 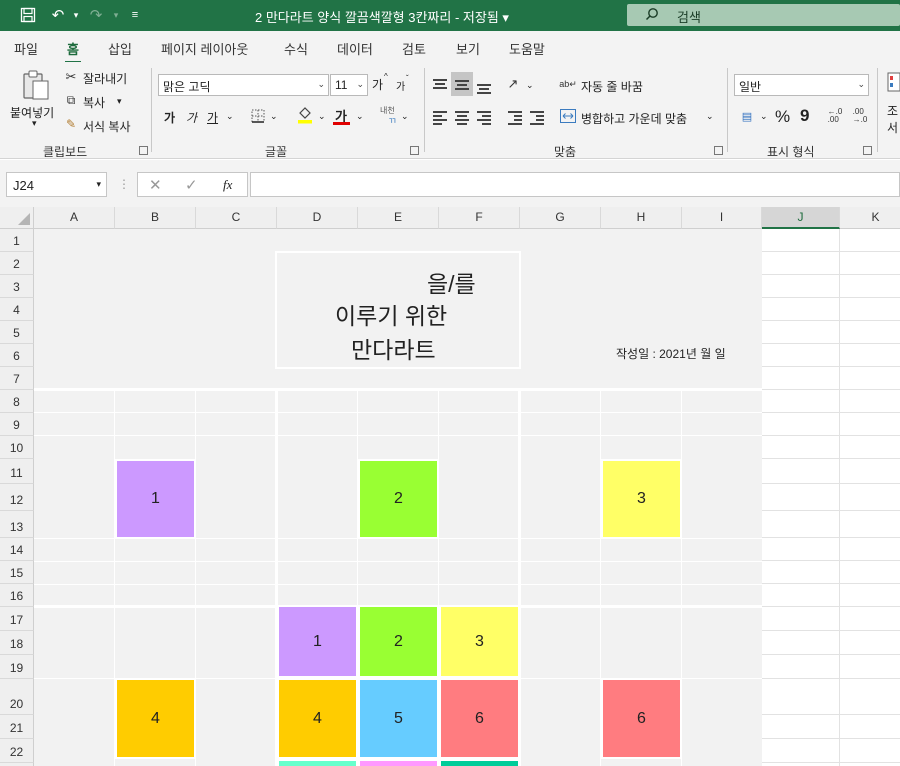 I want to click on align-left-icon, so click(x=440, y=118).